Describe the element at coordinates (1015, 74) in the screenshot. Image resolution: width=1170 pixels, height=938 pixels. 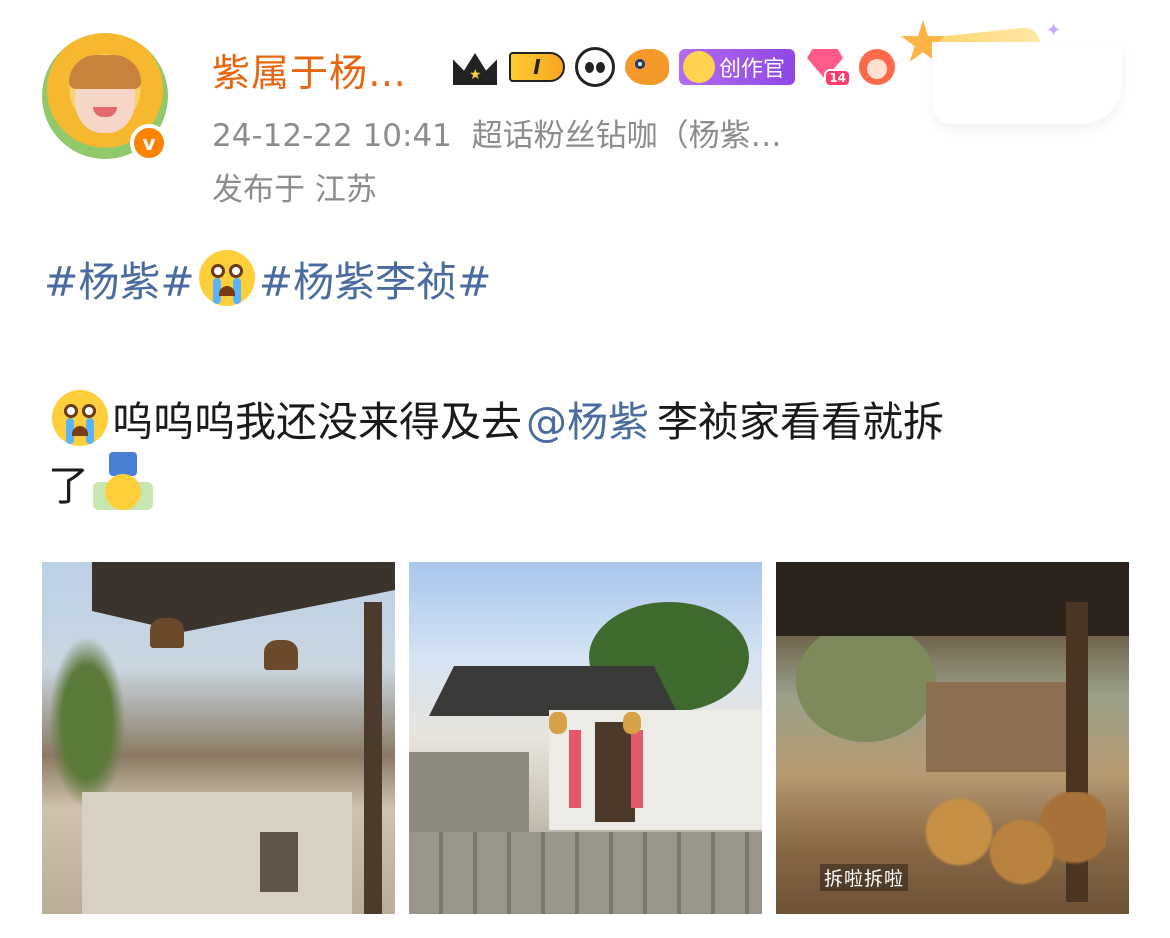
I see `fan-tag: ✦` at that location.